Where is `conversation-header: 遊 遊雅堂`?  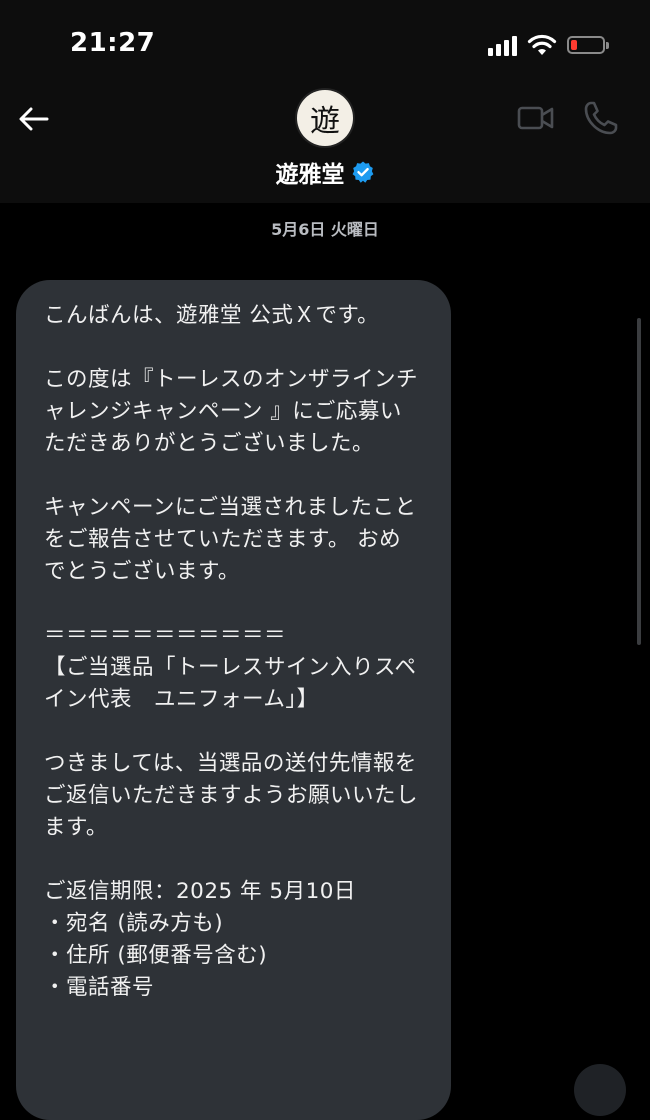 conversation-header: 遊 遊雅堂 is located at coordinates (325, 144).